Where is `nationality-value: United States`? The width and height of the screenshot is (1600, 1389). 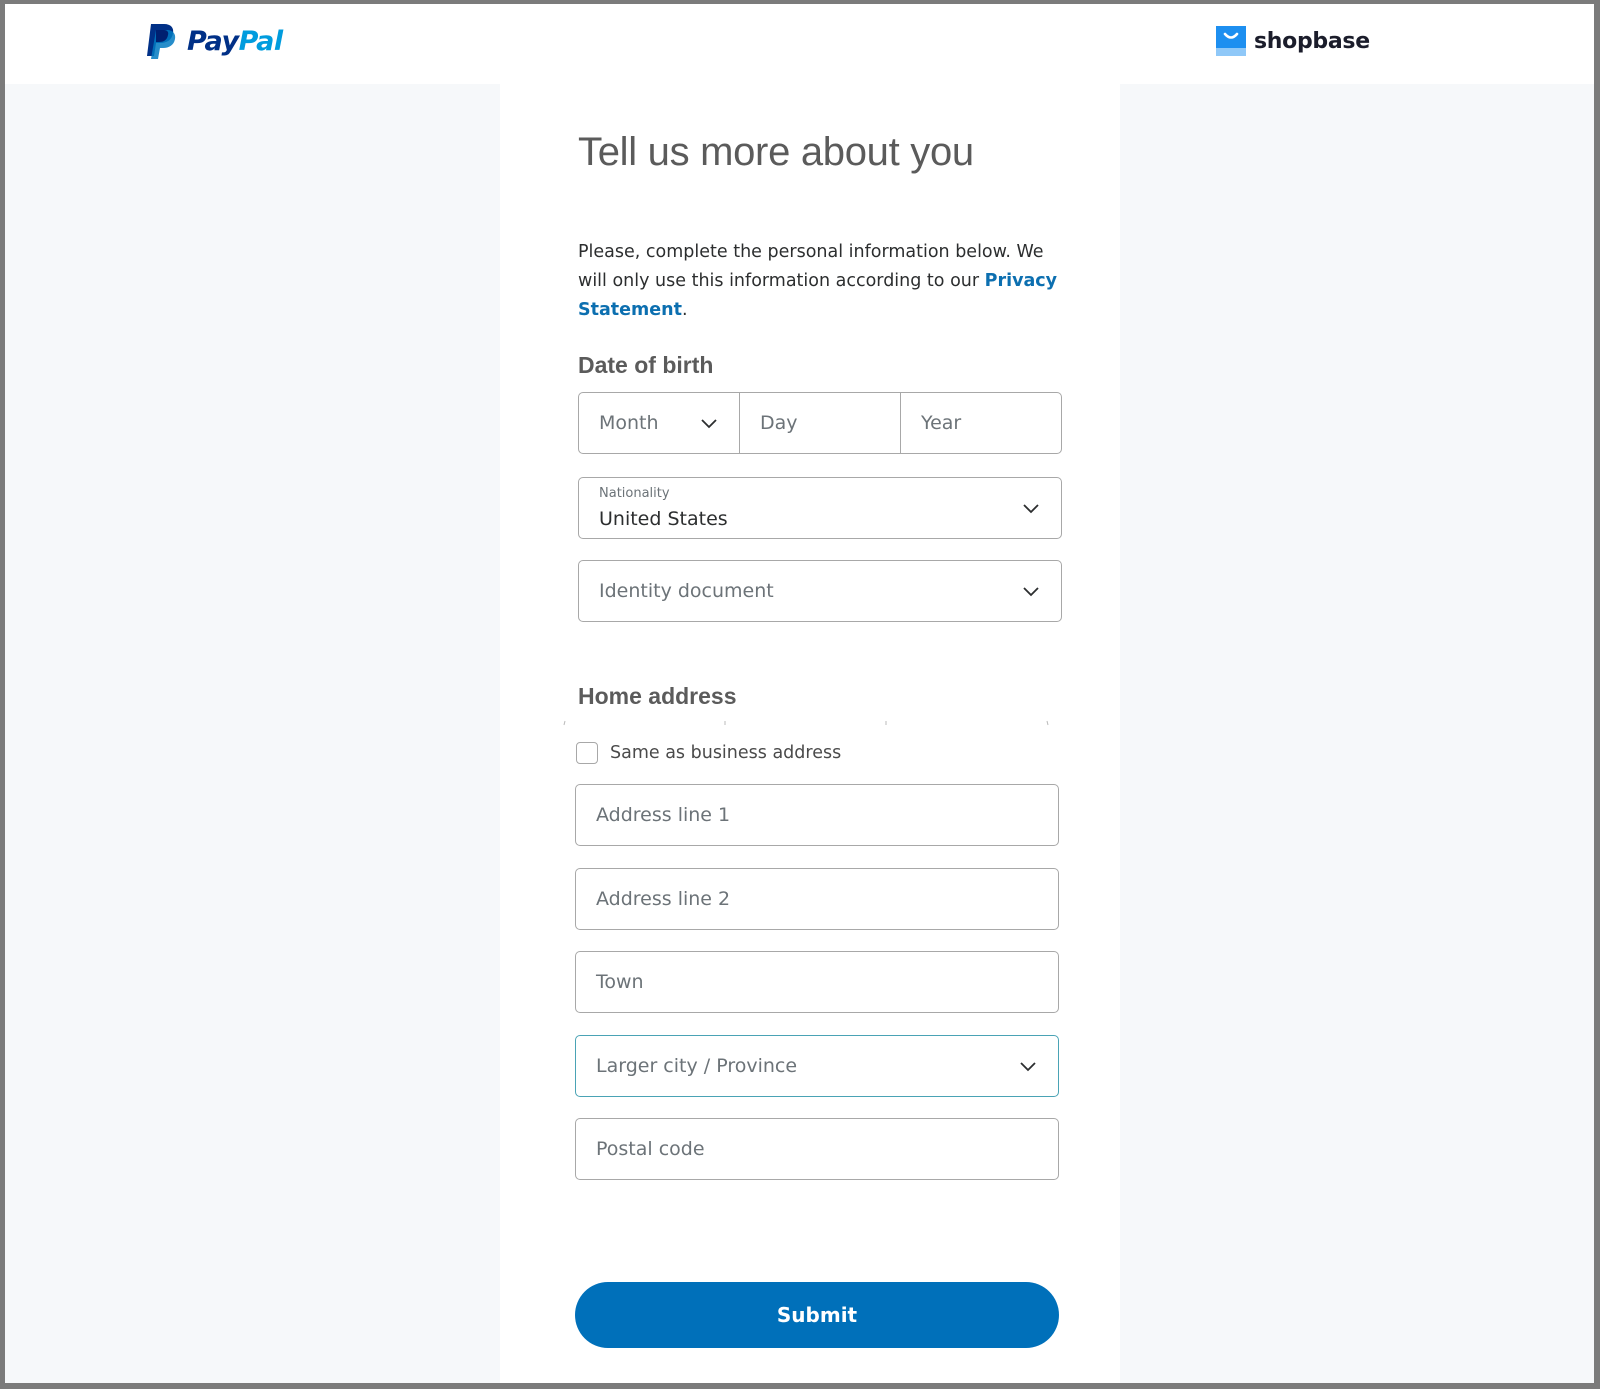 nationality-value: United States is located at coordinates (663, 519).